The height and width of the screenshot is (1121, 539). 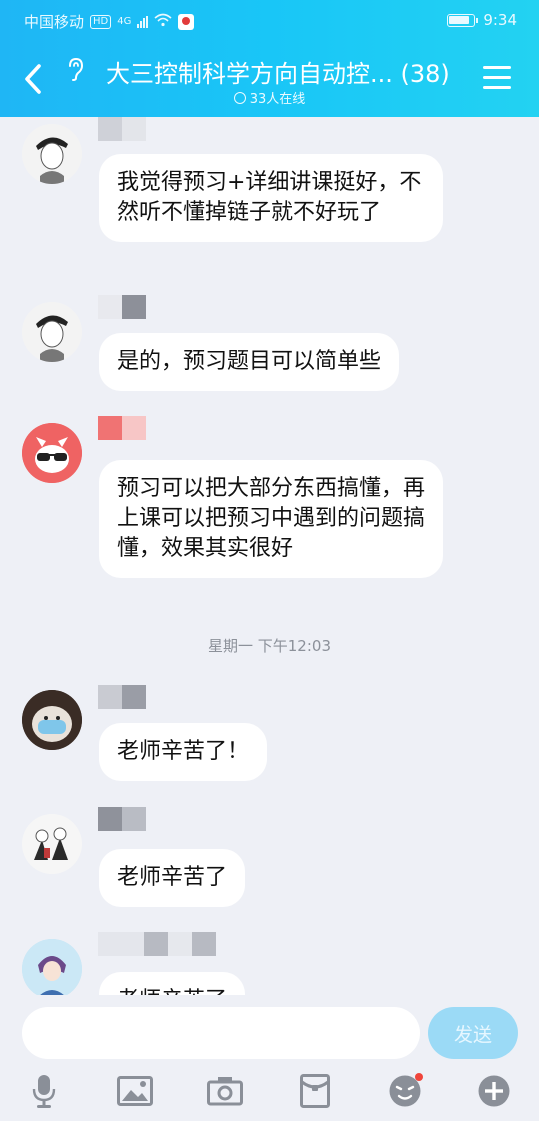 I want to click on send-button: 发送, so click(x=473, y=1033).